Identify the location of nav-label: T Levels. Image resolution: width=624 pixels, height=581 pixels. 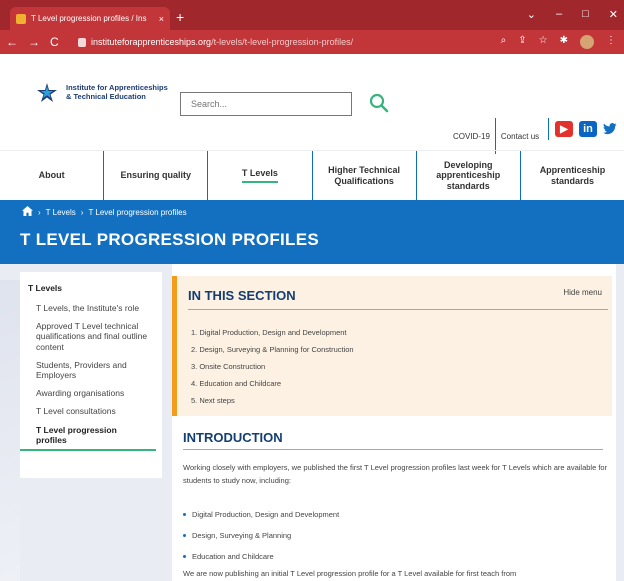
(259, 176).